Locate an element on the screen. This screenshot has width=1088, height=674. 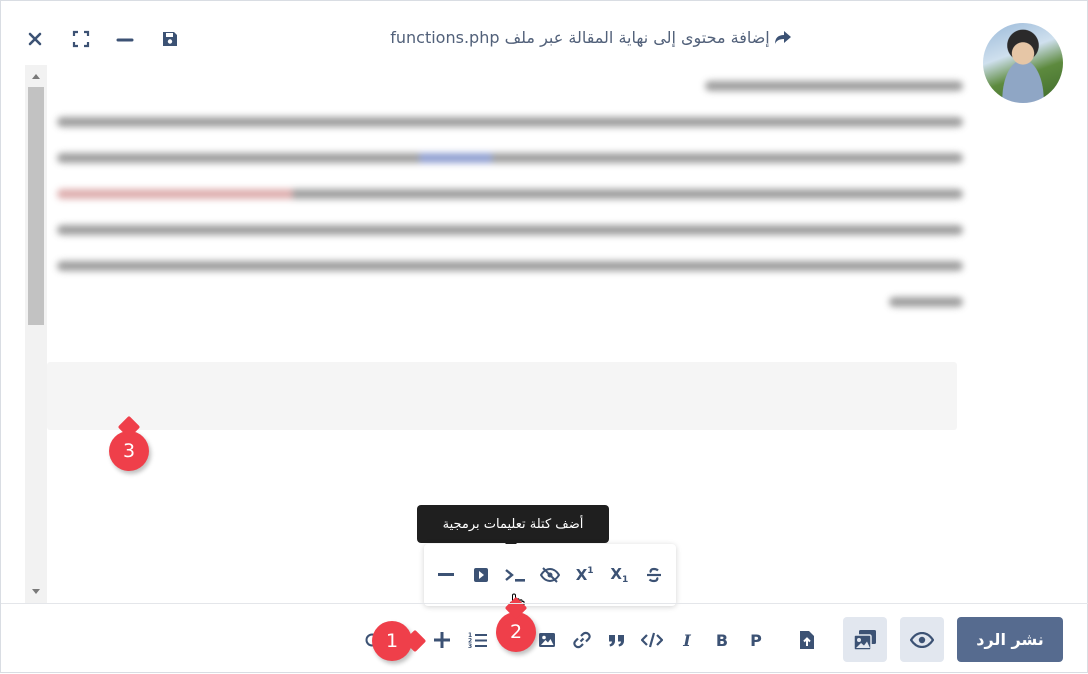
callout-1: 1 is located at coordinates (392, 641).